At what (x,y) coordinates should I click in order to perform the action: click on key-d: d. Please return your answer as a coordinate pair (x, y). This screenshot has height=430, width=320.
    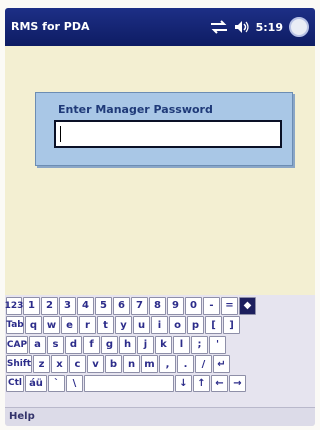
    Looking at the image, I should click on (73, 344).